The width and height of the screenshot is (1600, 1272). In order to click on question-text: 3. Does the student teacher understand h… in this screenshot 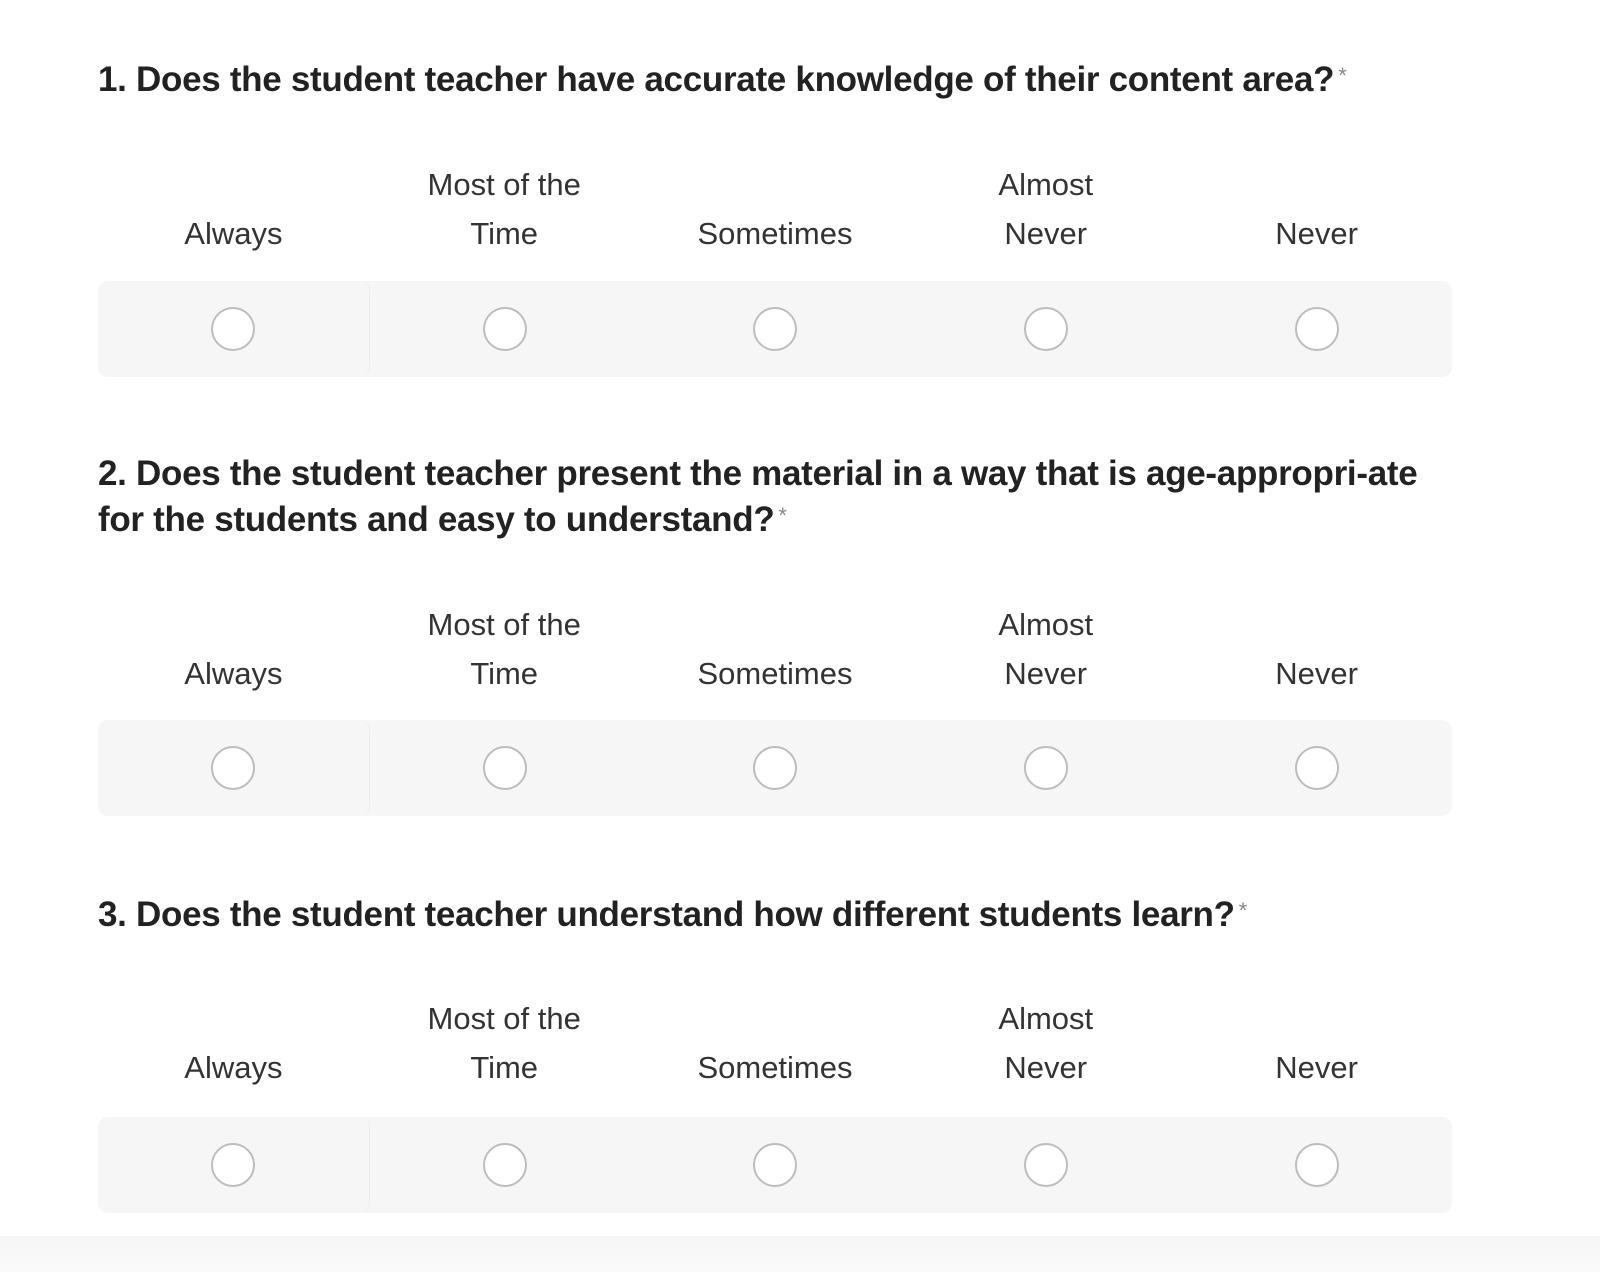, I will do `click(666, 914)`.